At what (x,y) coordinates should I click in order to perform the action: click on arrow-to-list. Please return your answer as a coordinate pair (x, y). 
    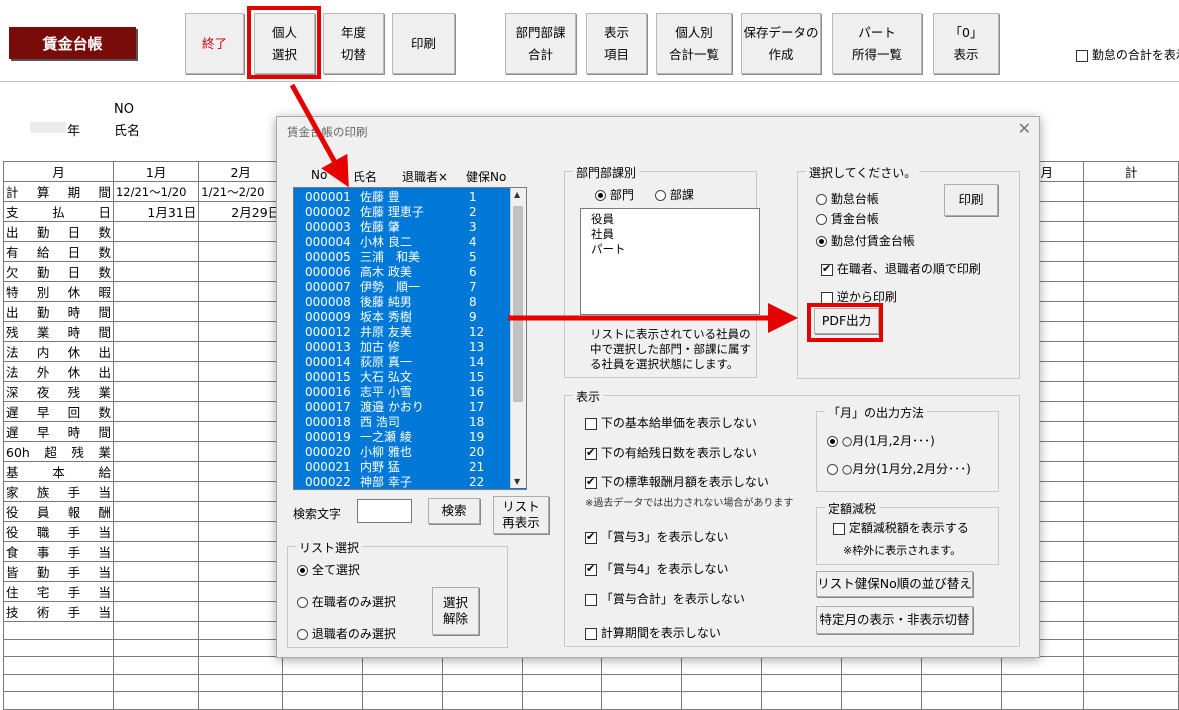
    Looking at the image, I should click on (319, 135).